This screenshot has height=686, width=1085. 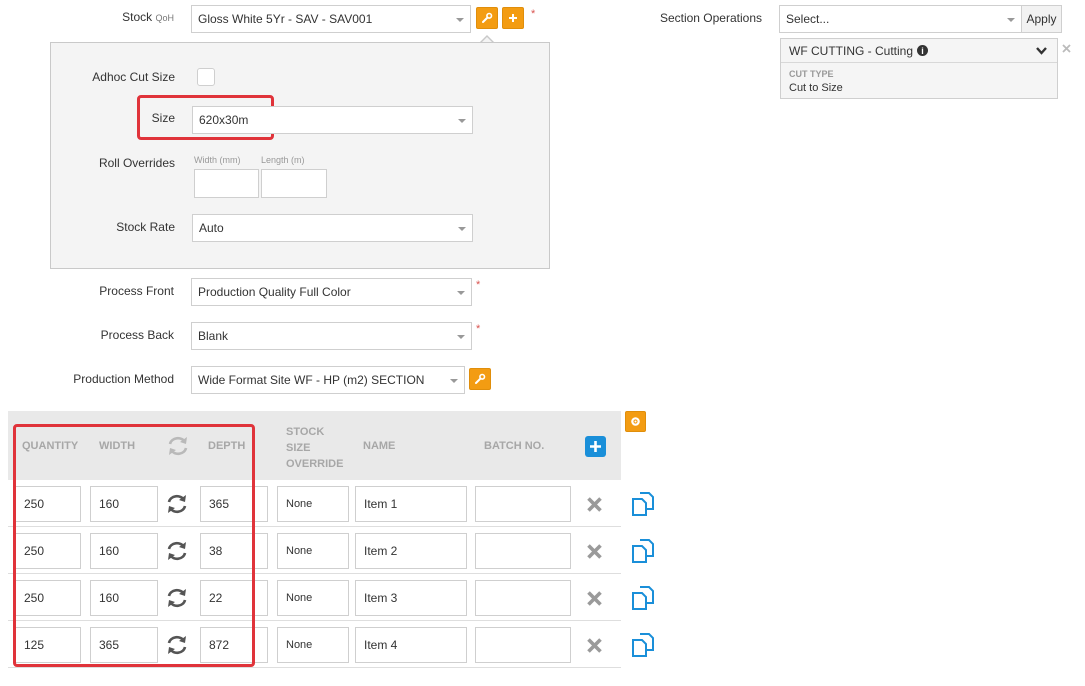 I want to click on process-back-required-marker: *, so click(x=478, y=329).